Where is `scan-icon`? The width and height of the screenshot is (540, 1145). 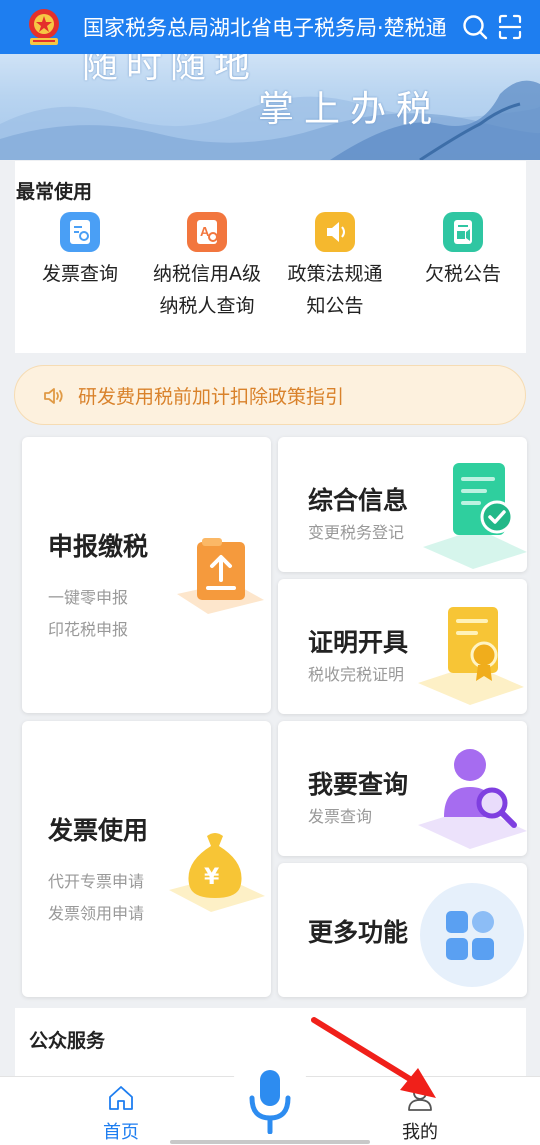
scan-icon is located at coordinates (510, 27).